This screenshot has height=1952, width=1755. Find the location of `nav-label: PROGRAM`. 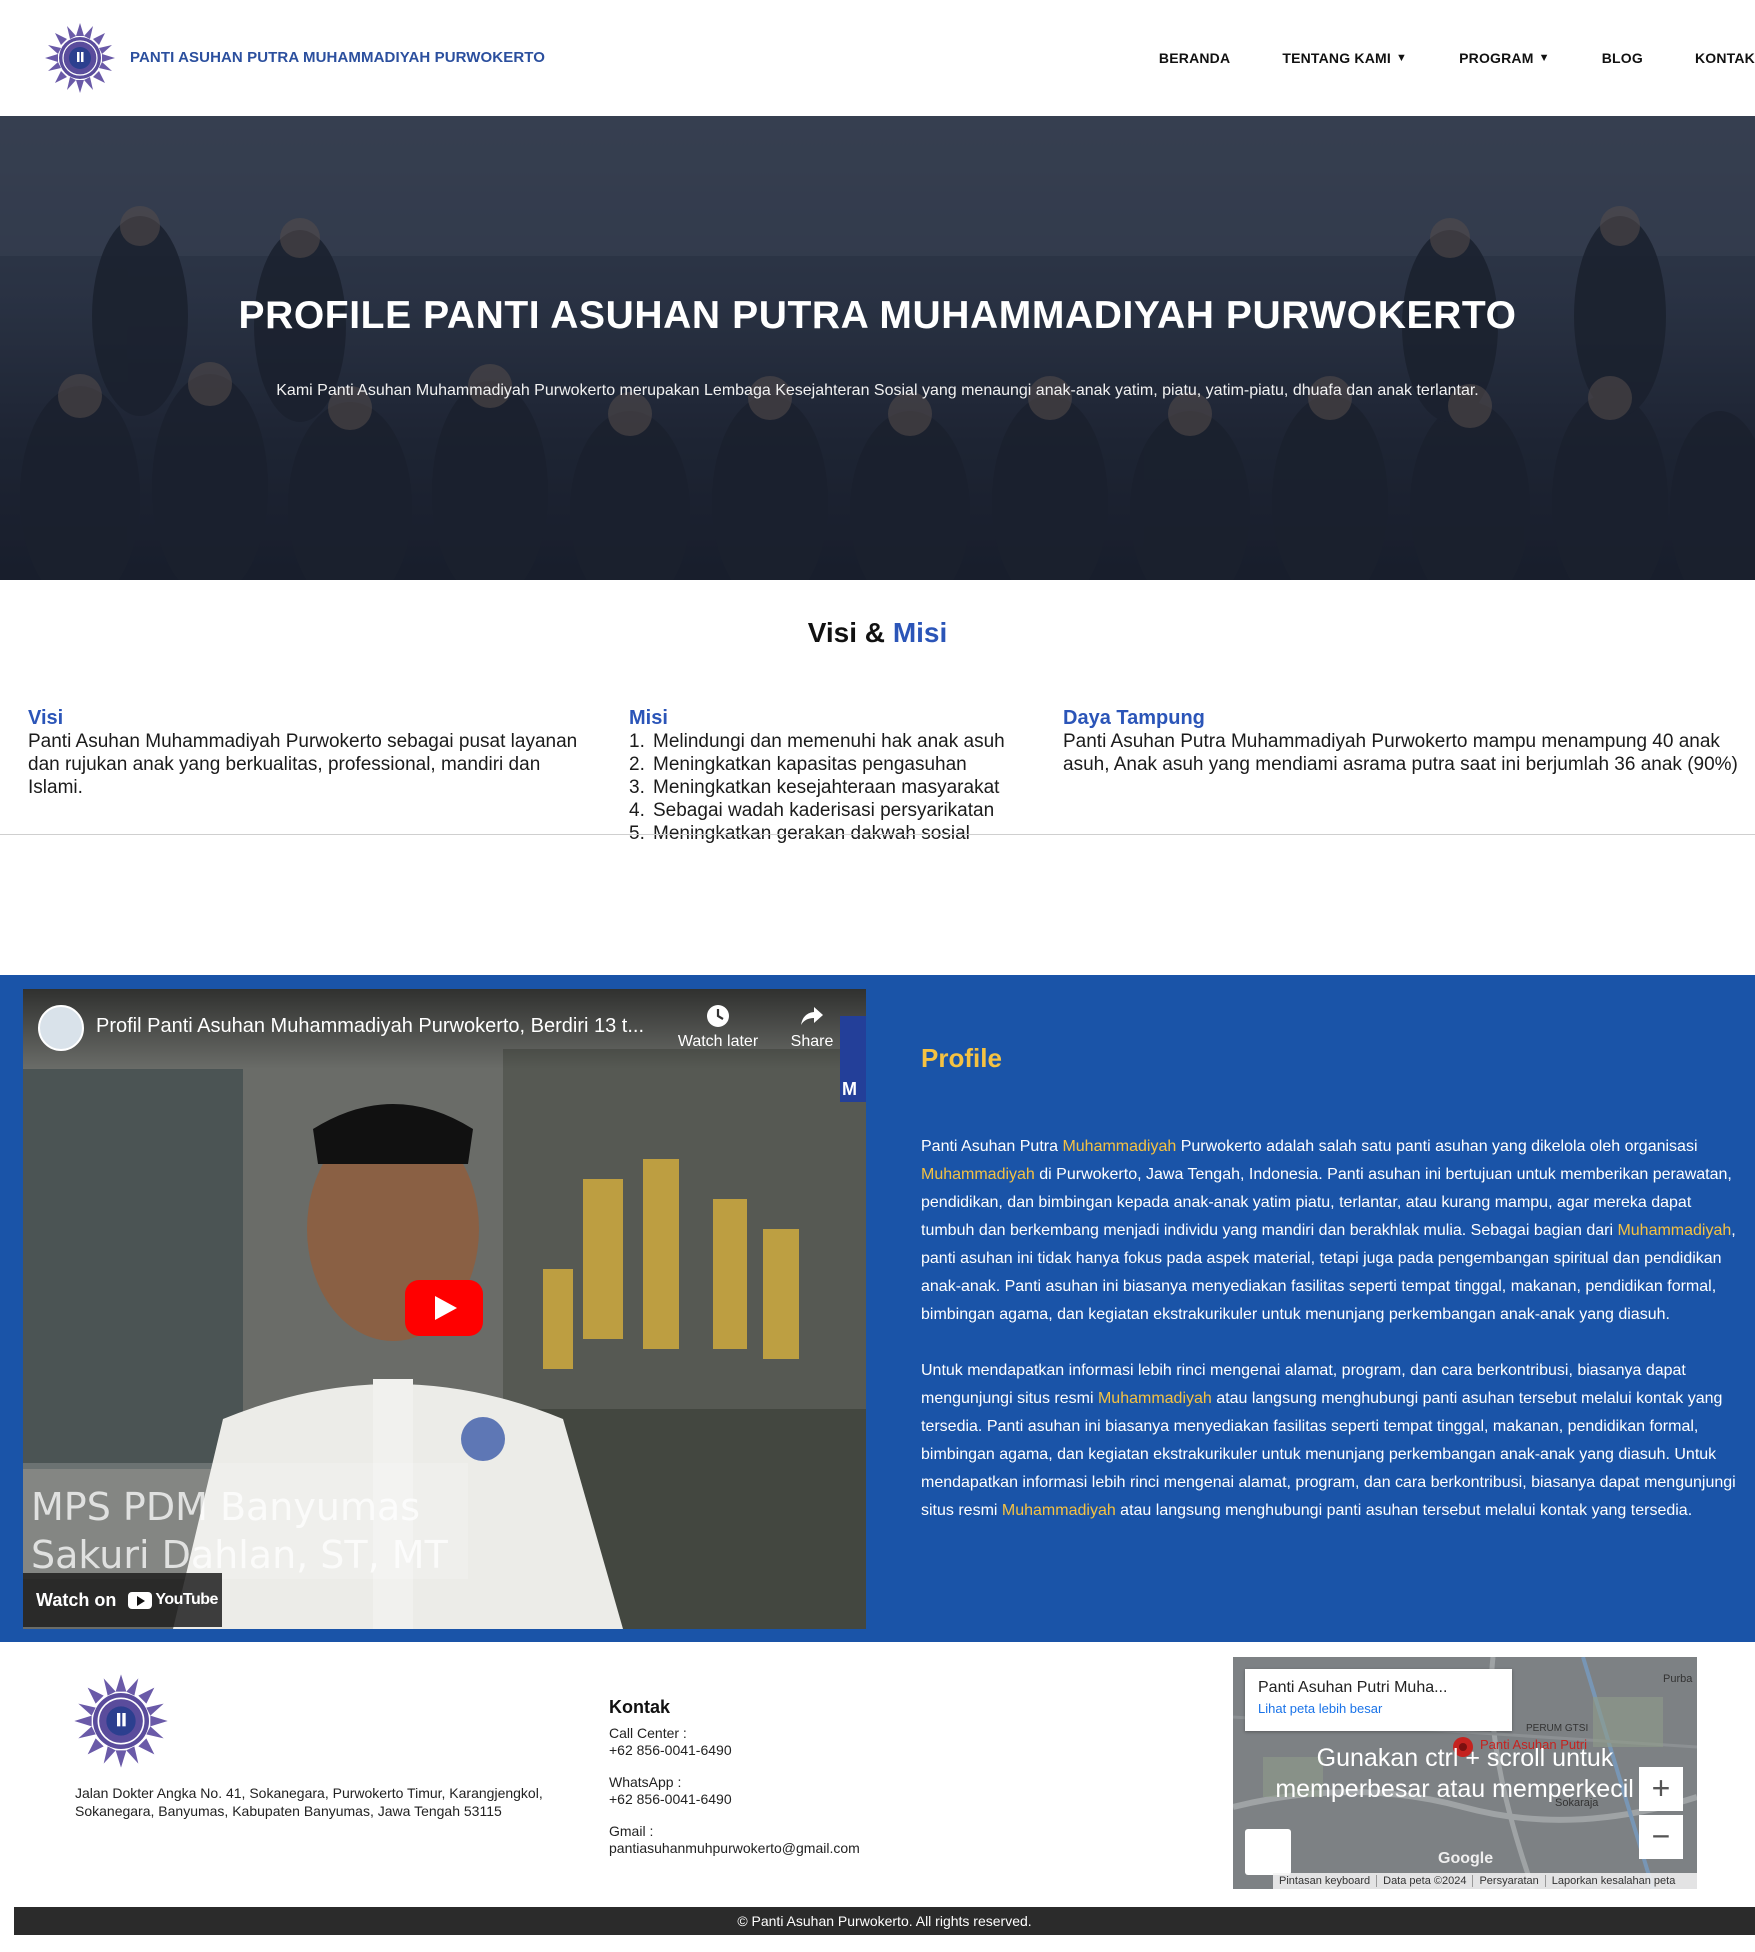

nav-label: PROGRAM is located at coordinates (1496, 58).